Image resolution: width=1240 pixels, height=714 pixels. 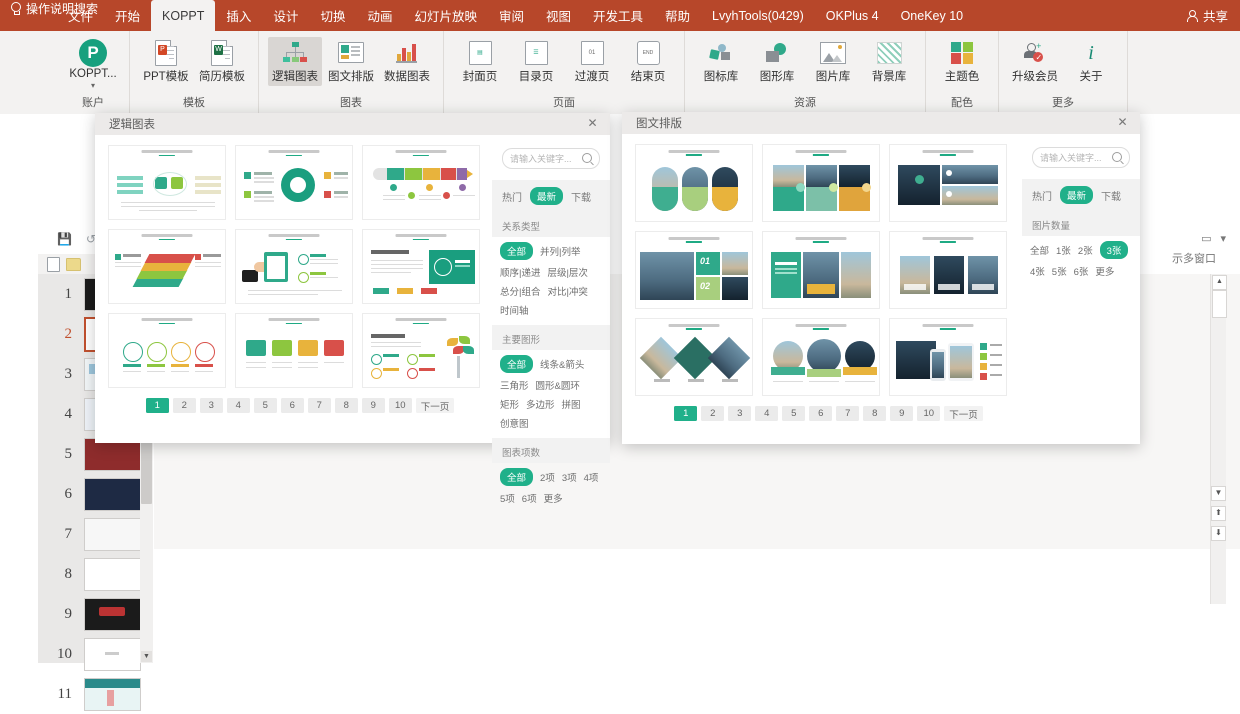 What do you see at coordinates (292, 405) in the screenshot?
I see `page-button-6: 6` at bounding box center [292, 405].